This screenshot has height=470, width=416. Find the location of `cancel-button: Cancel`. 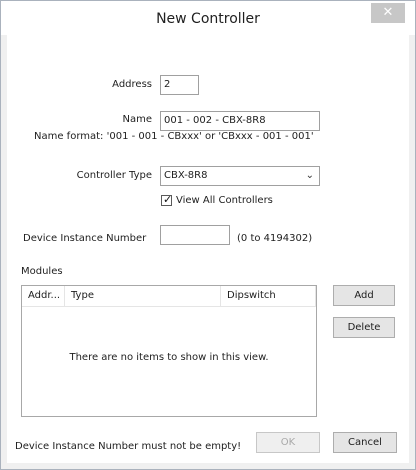

cancel-button: Cancel is located at coordinates (365, 442).